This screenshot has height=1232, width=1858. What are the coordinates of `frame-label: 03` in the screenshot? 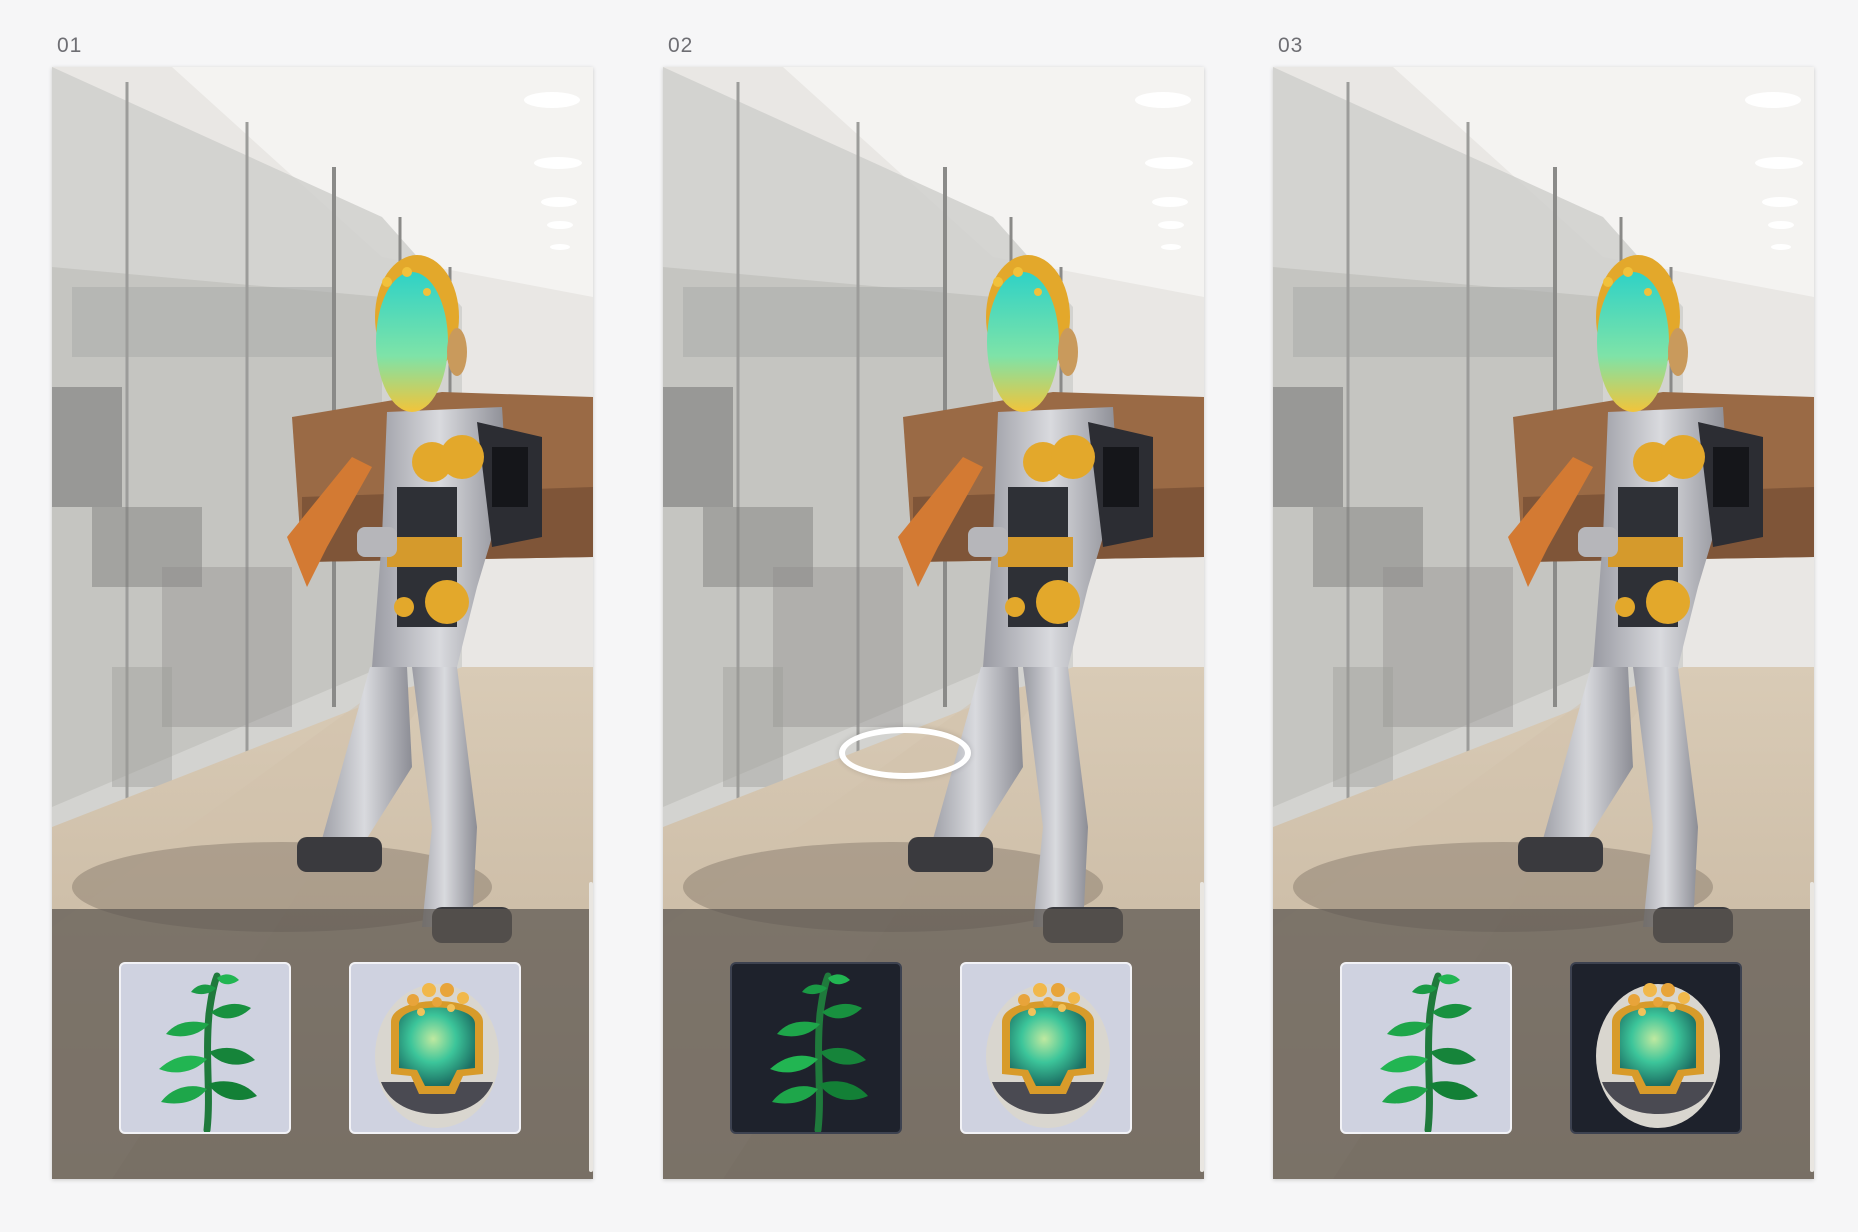 It's located at (1291, 45).